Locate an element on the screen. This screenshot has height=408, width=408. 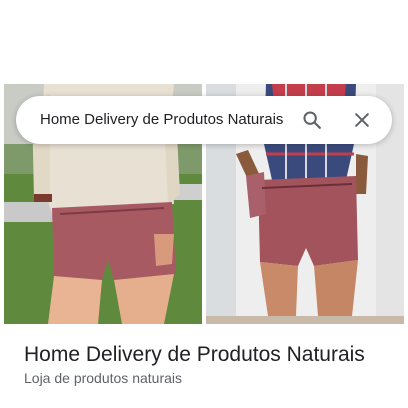
search-box is located at coordinates (204, 120).